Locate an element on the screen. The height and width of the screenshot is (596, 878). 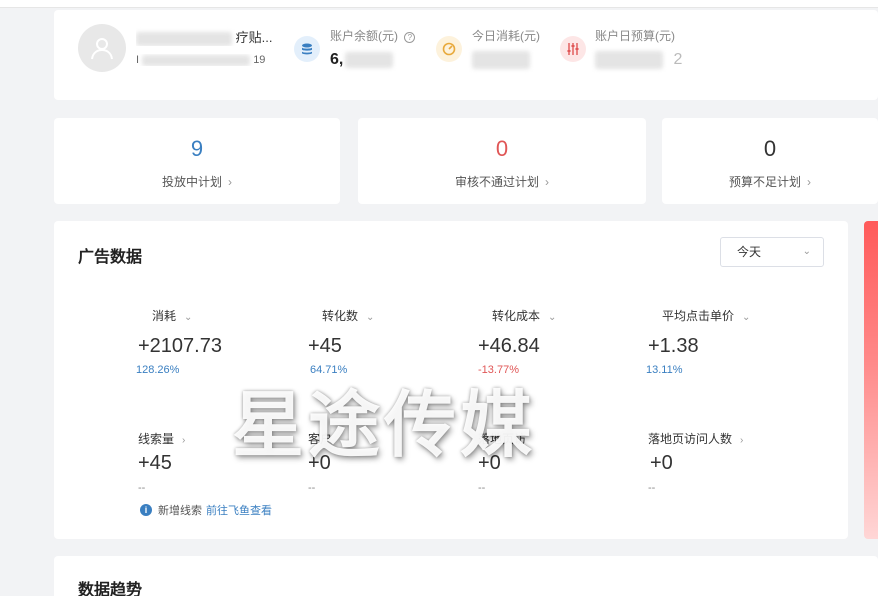
ad-data-title: 广告数据 is located at coordinates (110, 257).